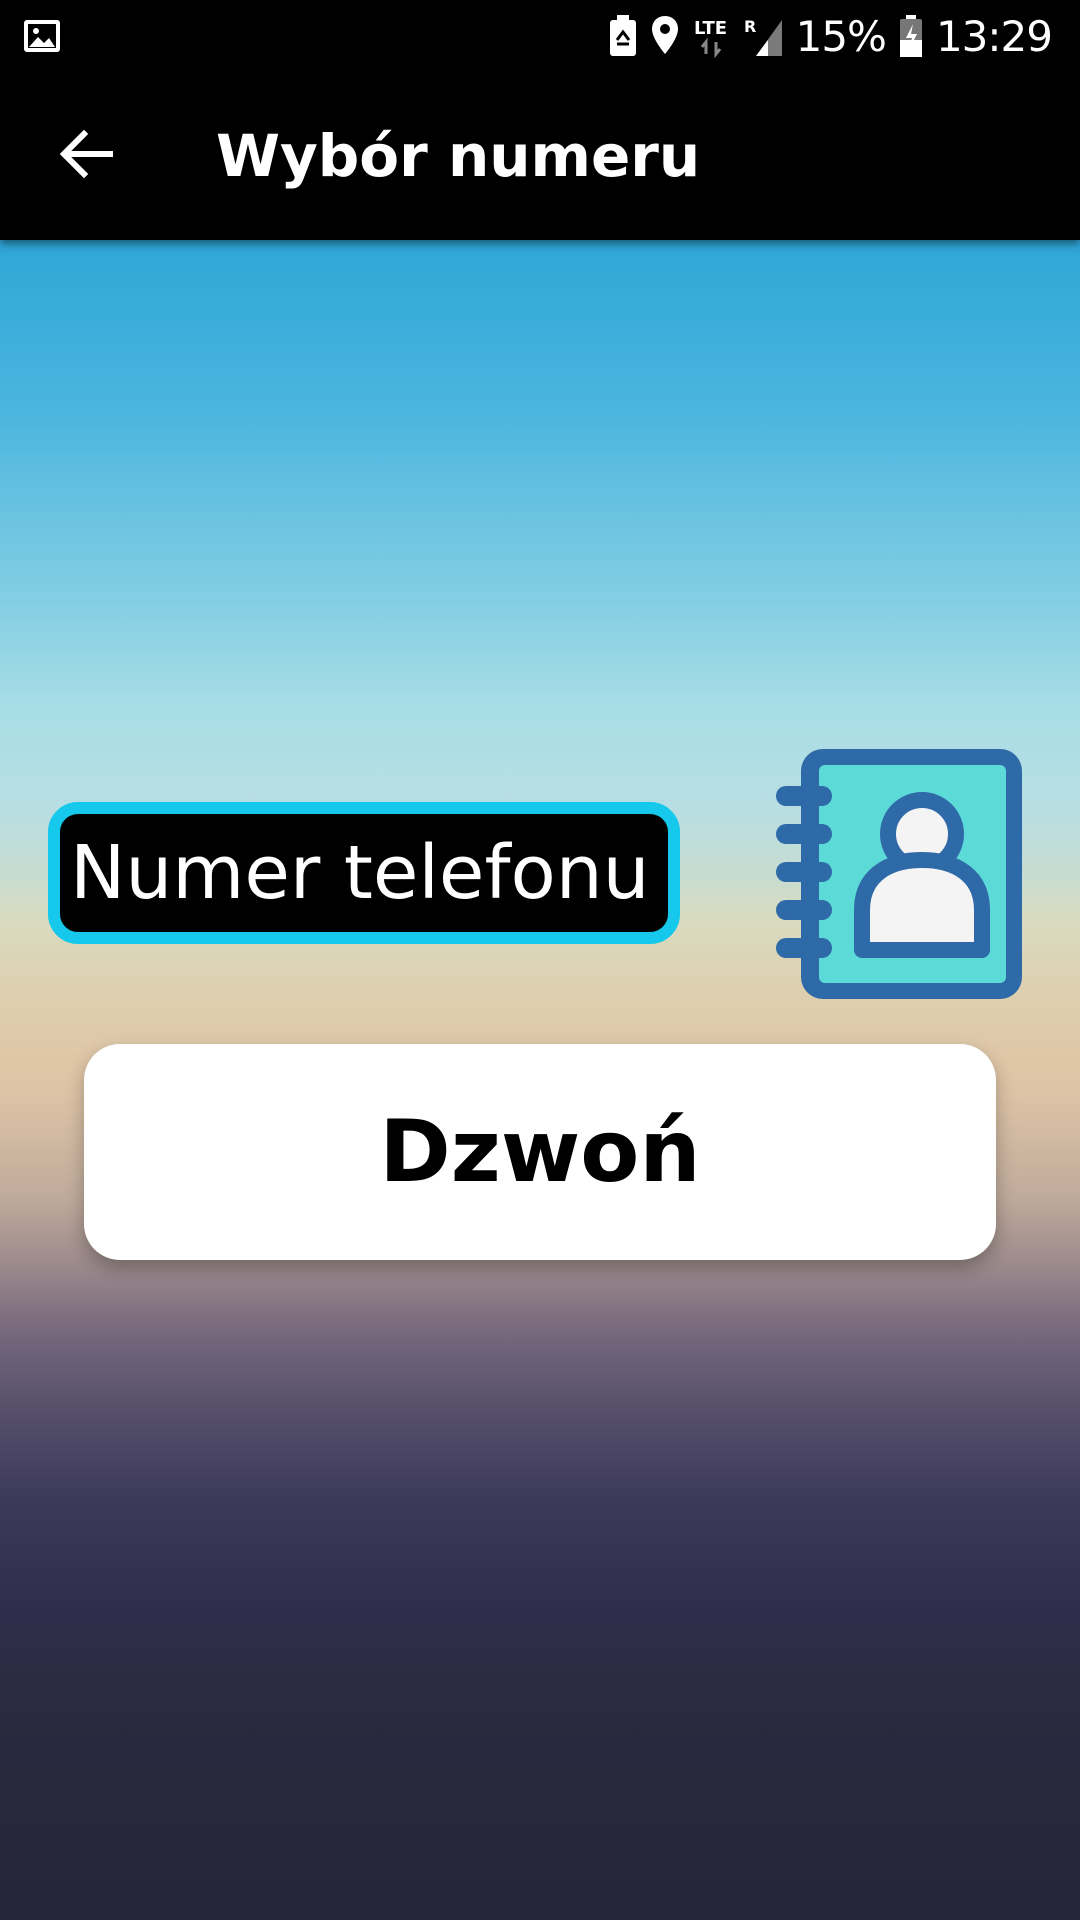 The height and width of the screenshot is (1920, 1080). Describe the element at coordinates (622, 35) in the screenshot. I see `battery-saver-icon` at that location.